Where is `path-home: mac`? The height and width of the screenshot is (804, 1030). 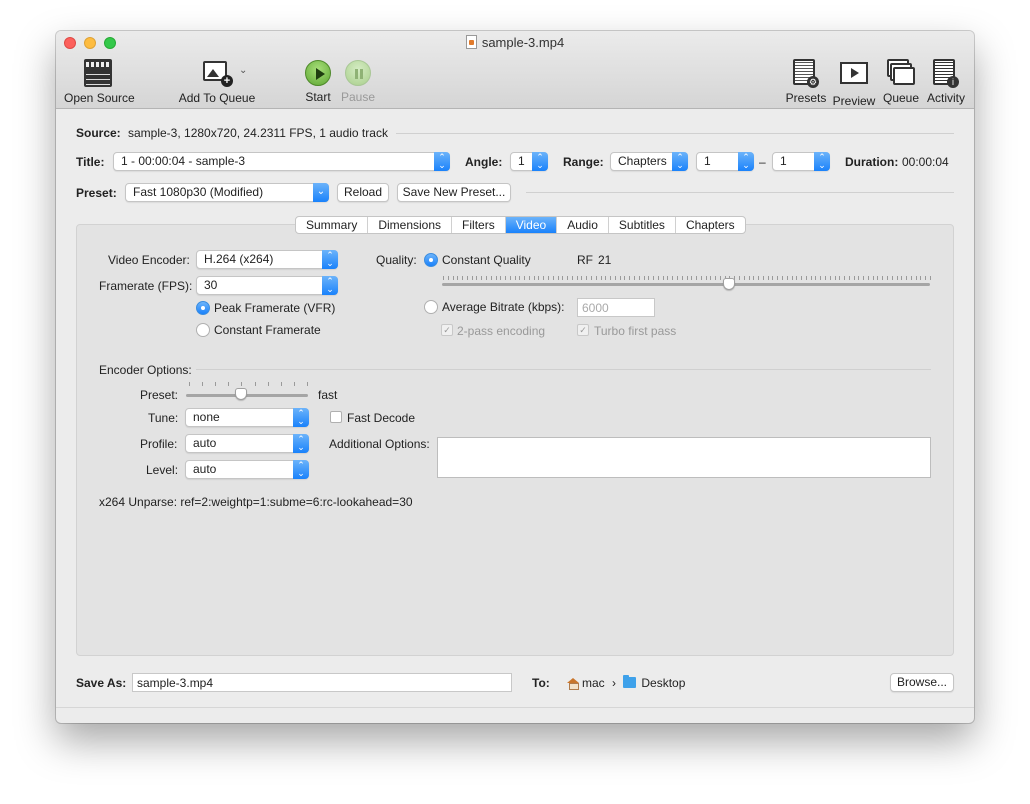
path-home: mac is located at coordinates (593, 683).